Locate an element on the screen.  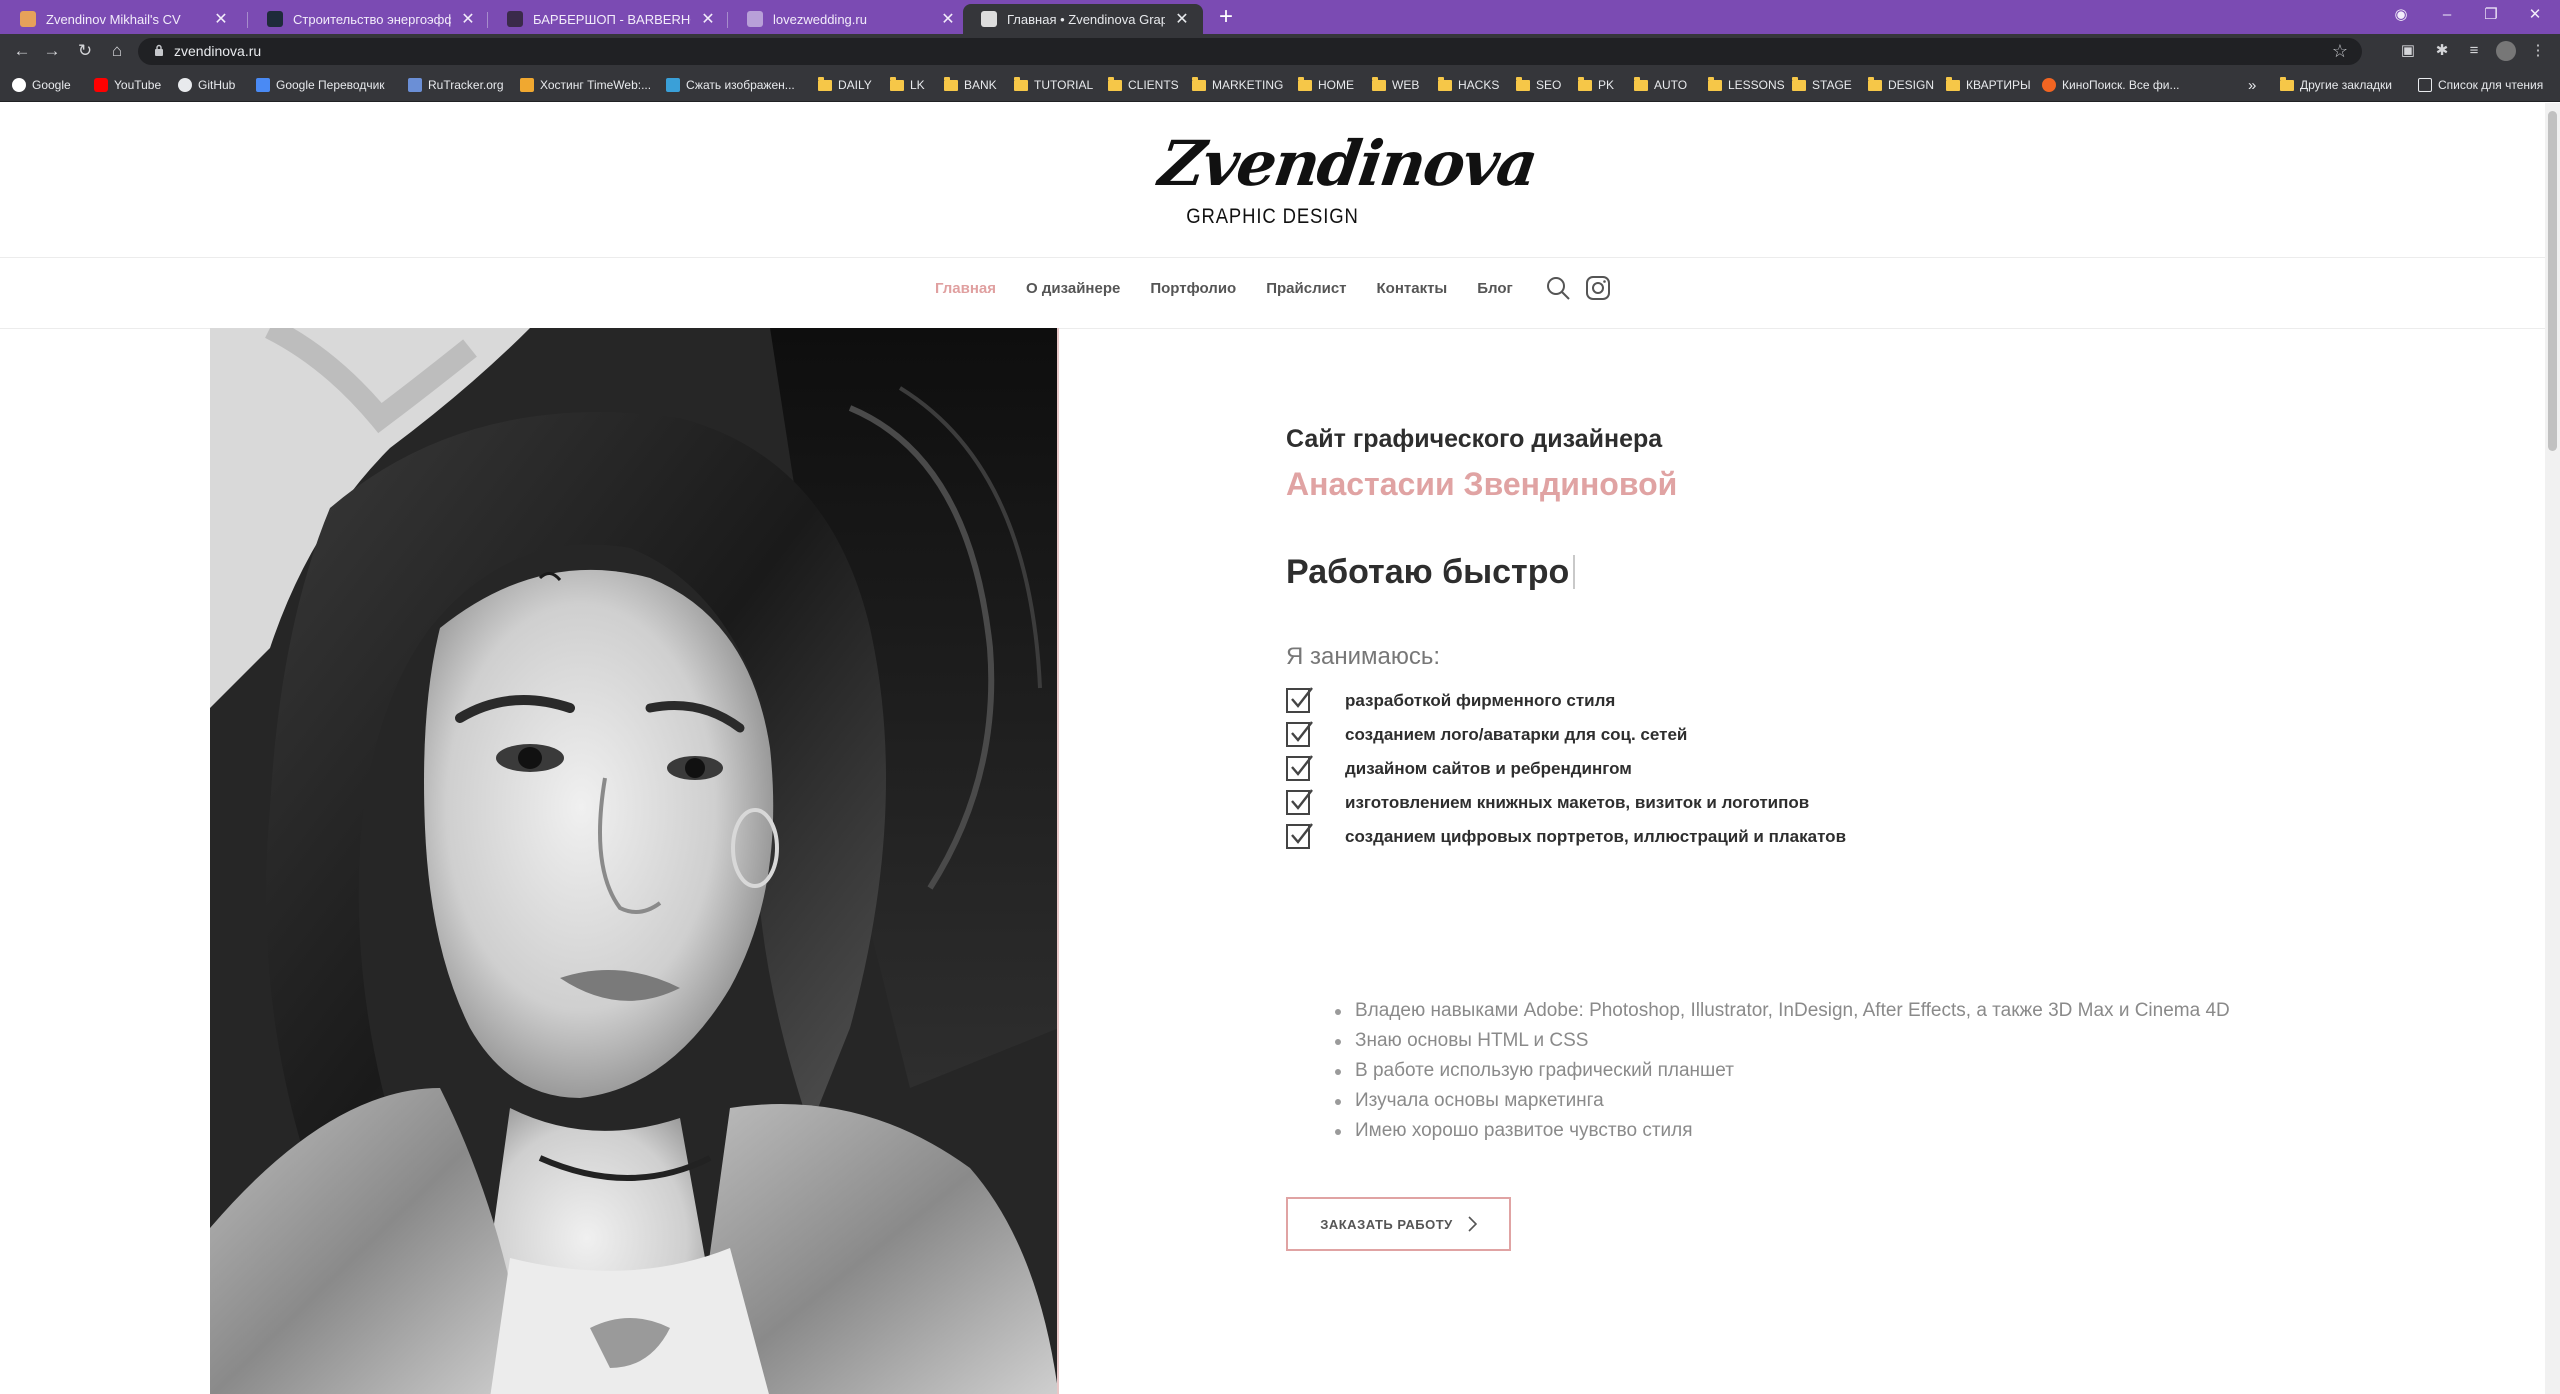
bookmark-folder-design: DESIGN is located at coordinates (1901, 85).